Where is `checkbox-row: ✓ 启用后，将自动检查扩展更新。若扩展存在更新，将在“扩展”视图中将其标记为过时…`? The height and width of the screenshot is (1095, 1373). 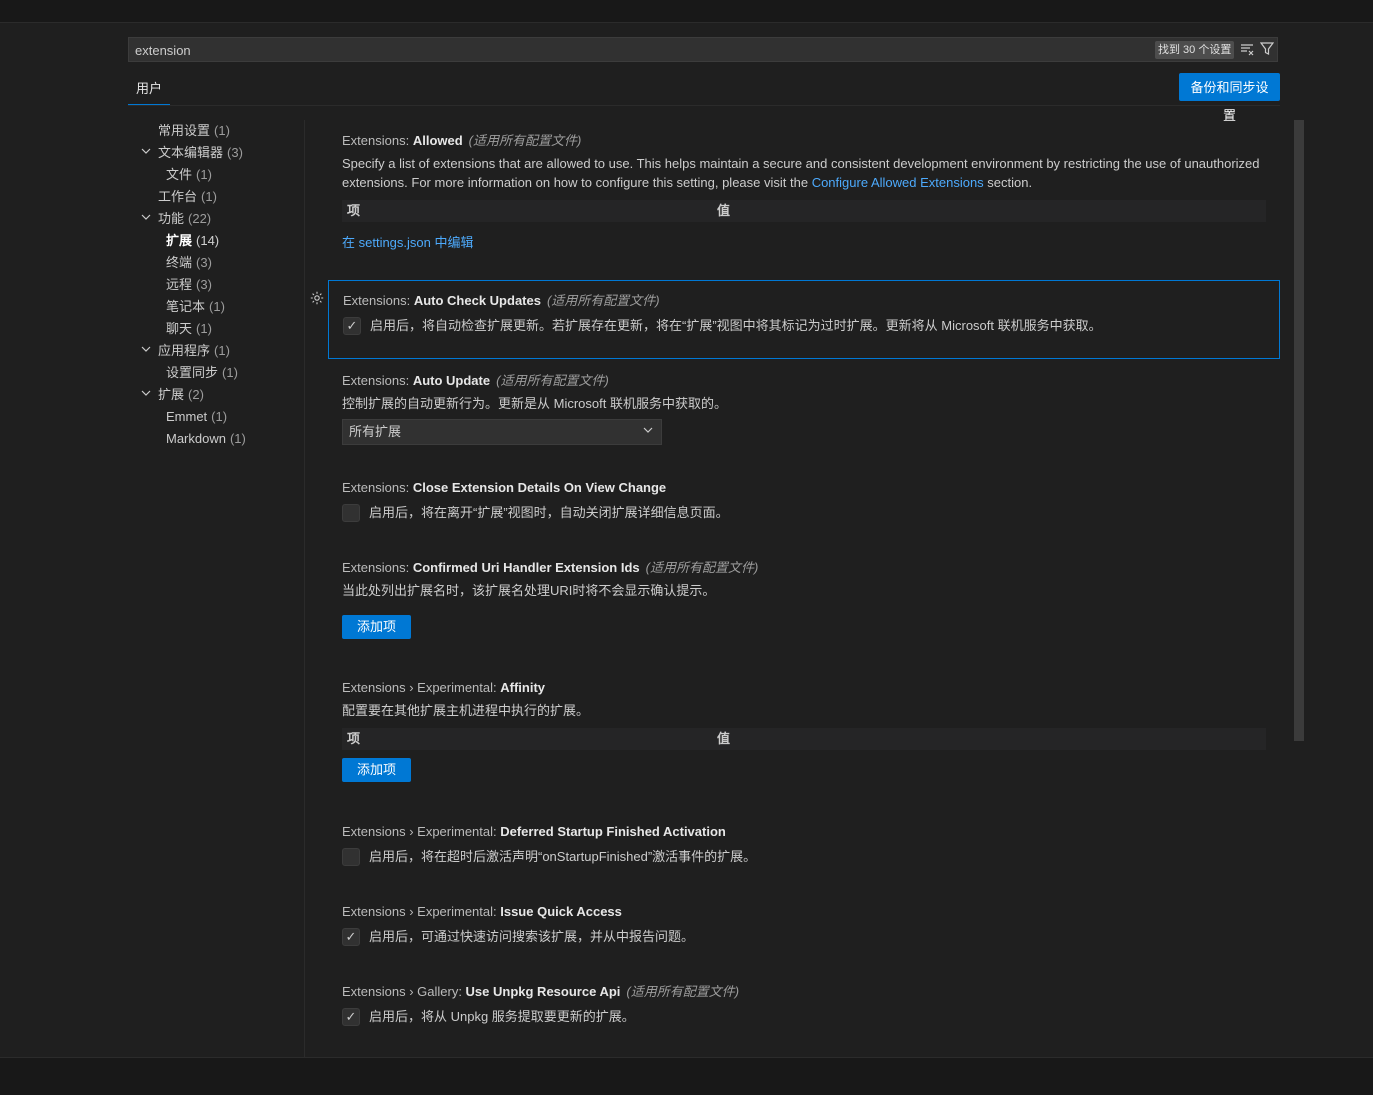 checkbox-row: ✓ 启用后，将自动检查扩展更新。若扩展存在更新，将在“扩展”视图中将其标记为过时… is located at coordinates (804, 326).